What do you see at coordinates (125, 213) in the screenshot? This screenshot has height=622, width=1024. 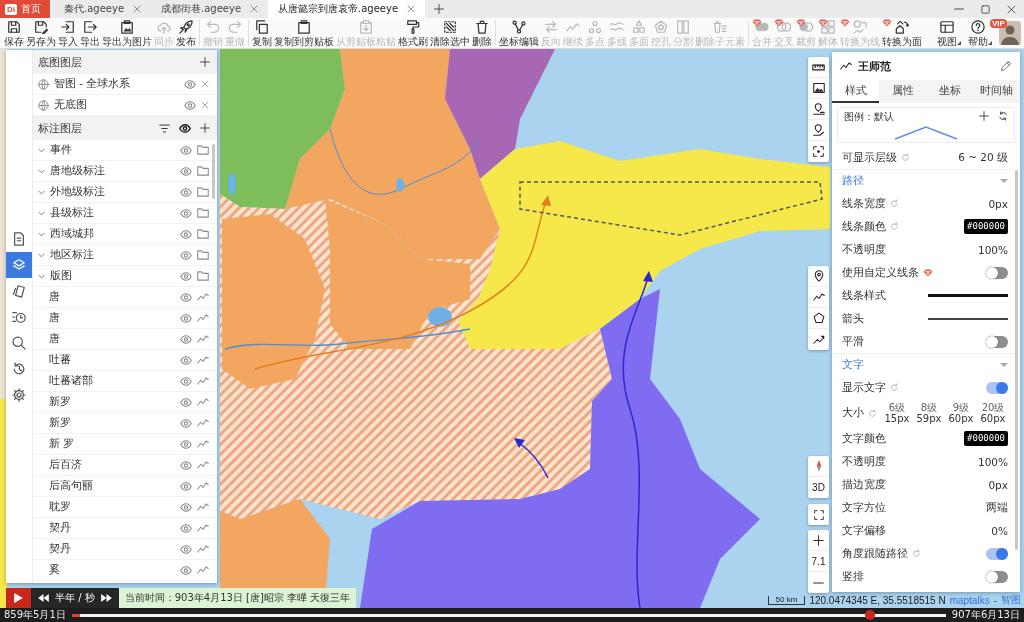 I see `layer-row: 县级标注` at bounding box center [125, 213].